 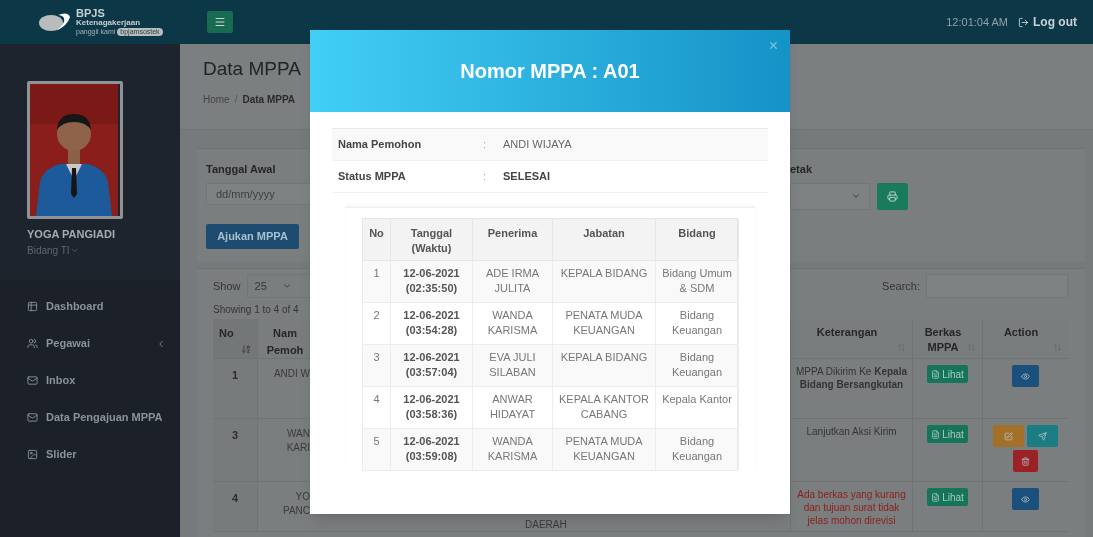 I want to click on info-label: Status MPPA, so click(x=372, y=177).